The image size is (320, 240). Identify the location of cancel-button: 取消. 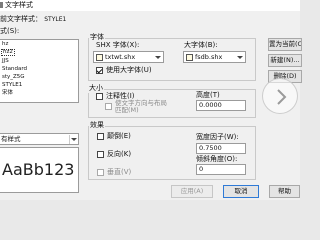
(241, 191).